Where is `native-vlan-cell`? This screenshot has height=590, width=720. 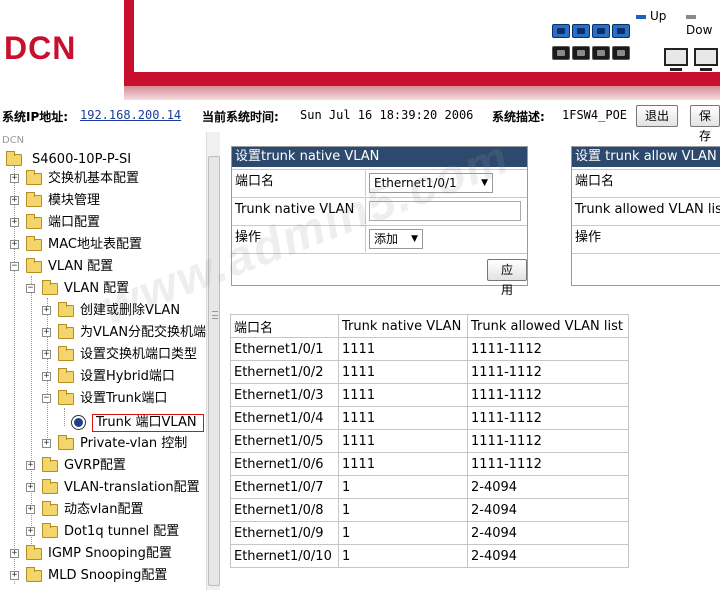
native-vlan-cell is located at coordinates (446, 211).